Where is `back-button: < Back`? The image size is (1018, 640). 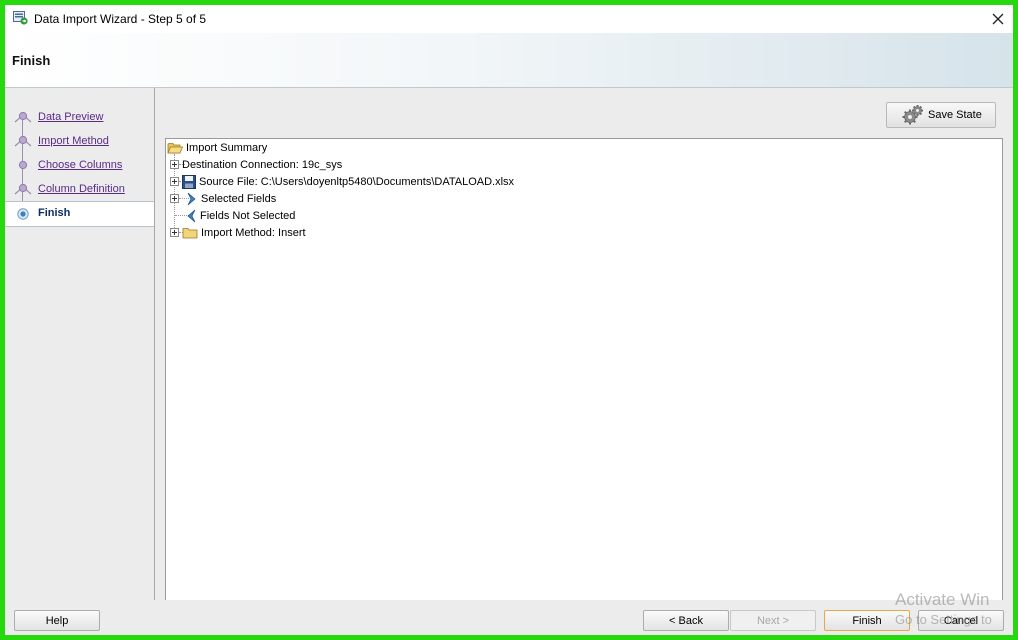
back-button: < Back is located at coordinates (686, 620).